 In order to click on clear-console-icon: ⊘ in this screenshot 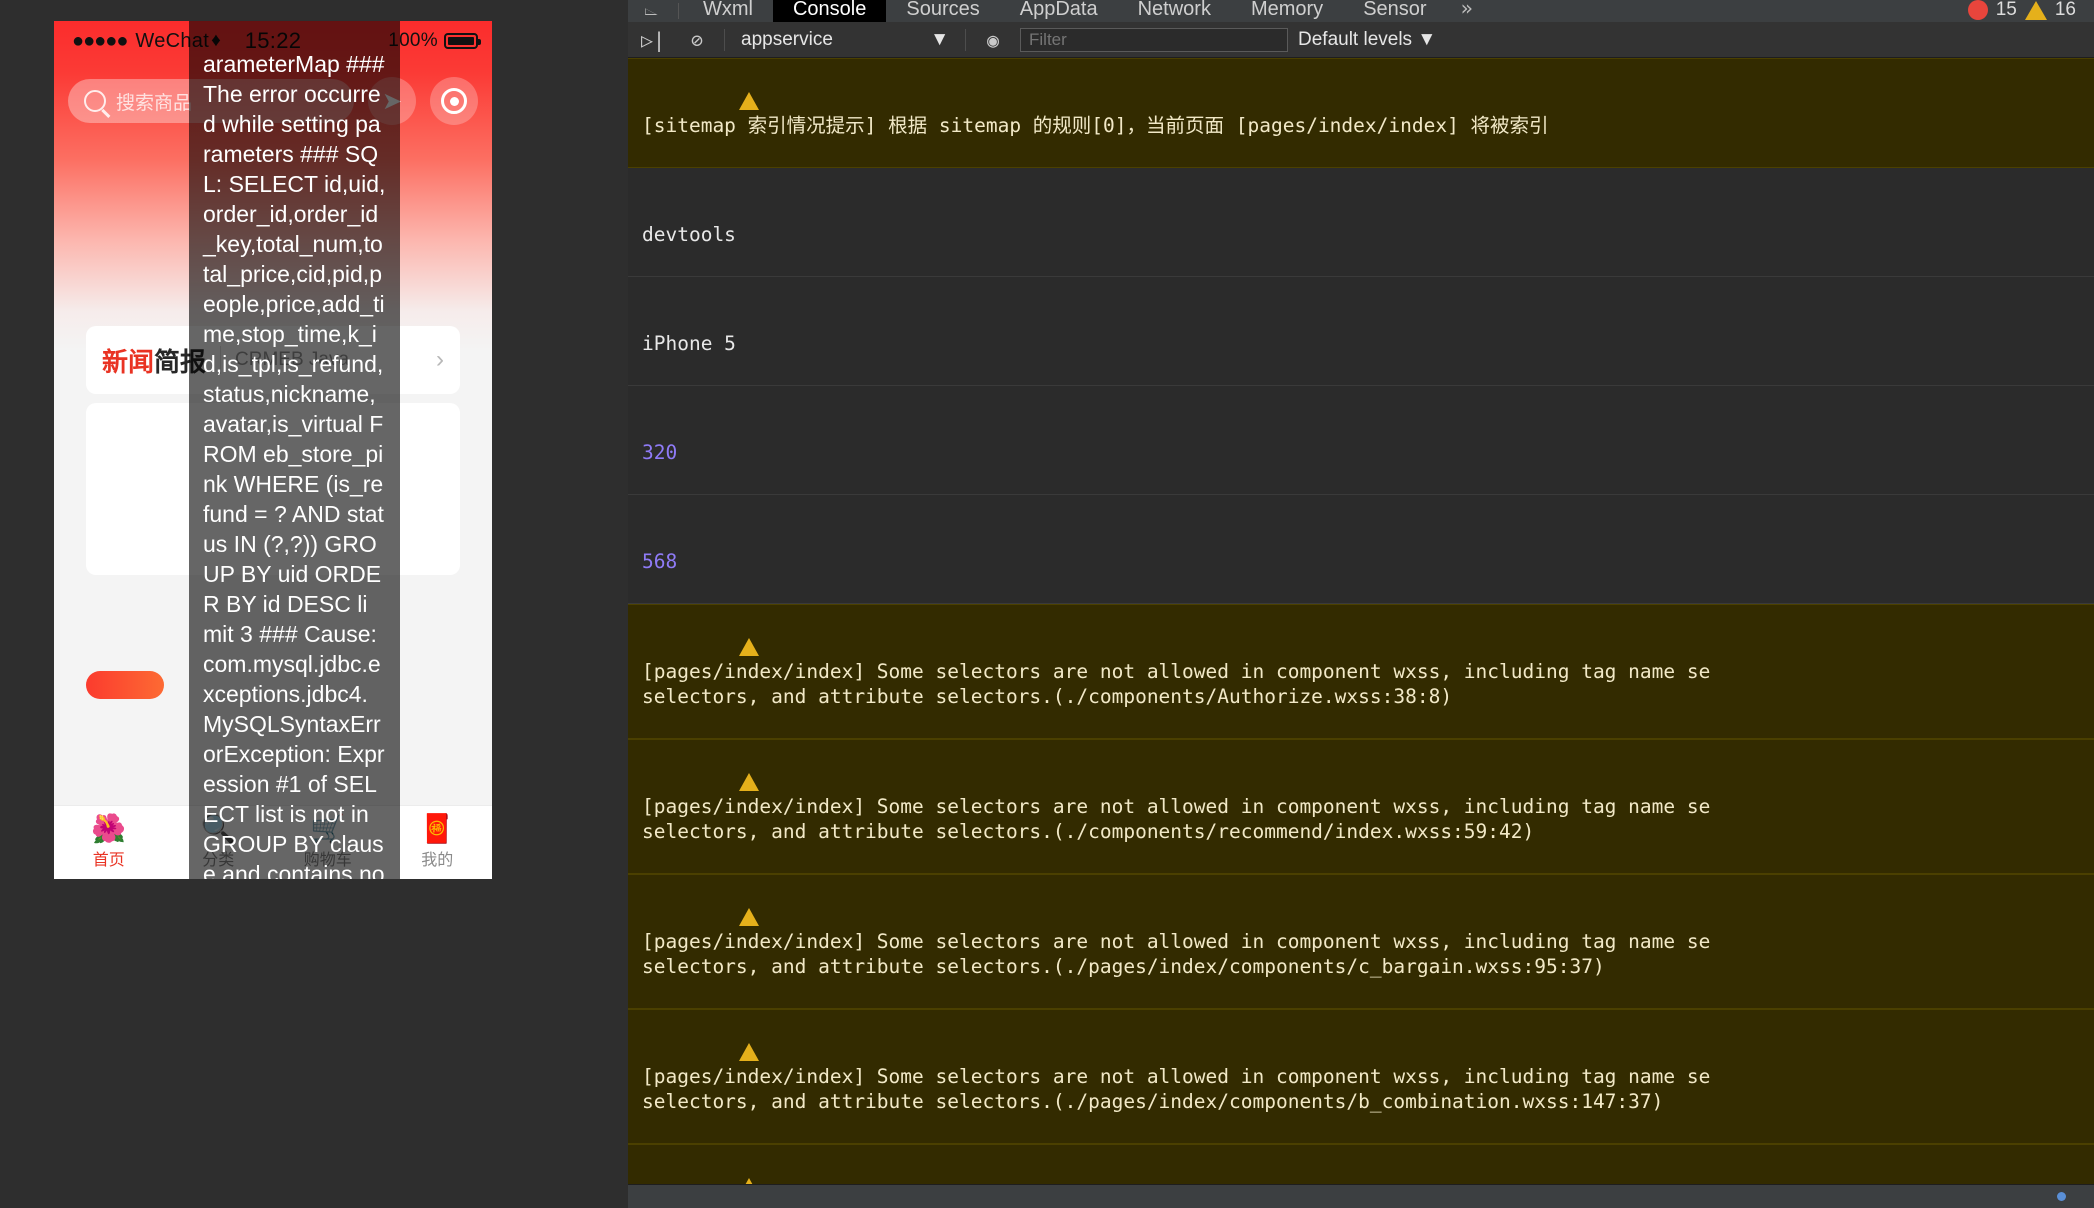, I will do `click(697, 40)`.